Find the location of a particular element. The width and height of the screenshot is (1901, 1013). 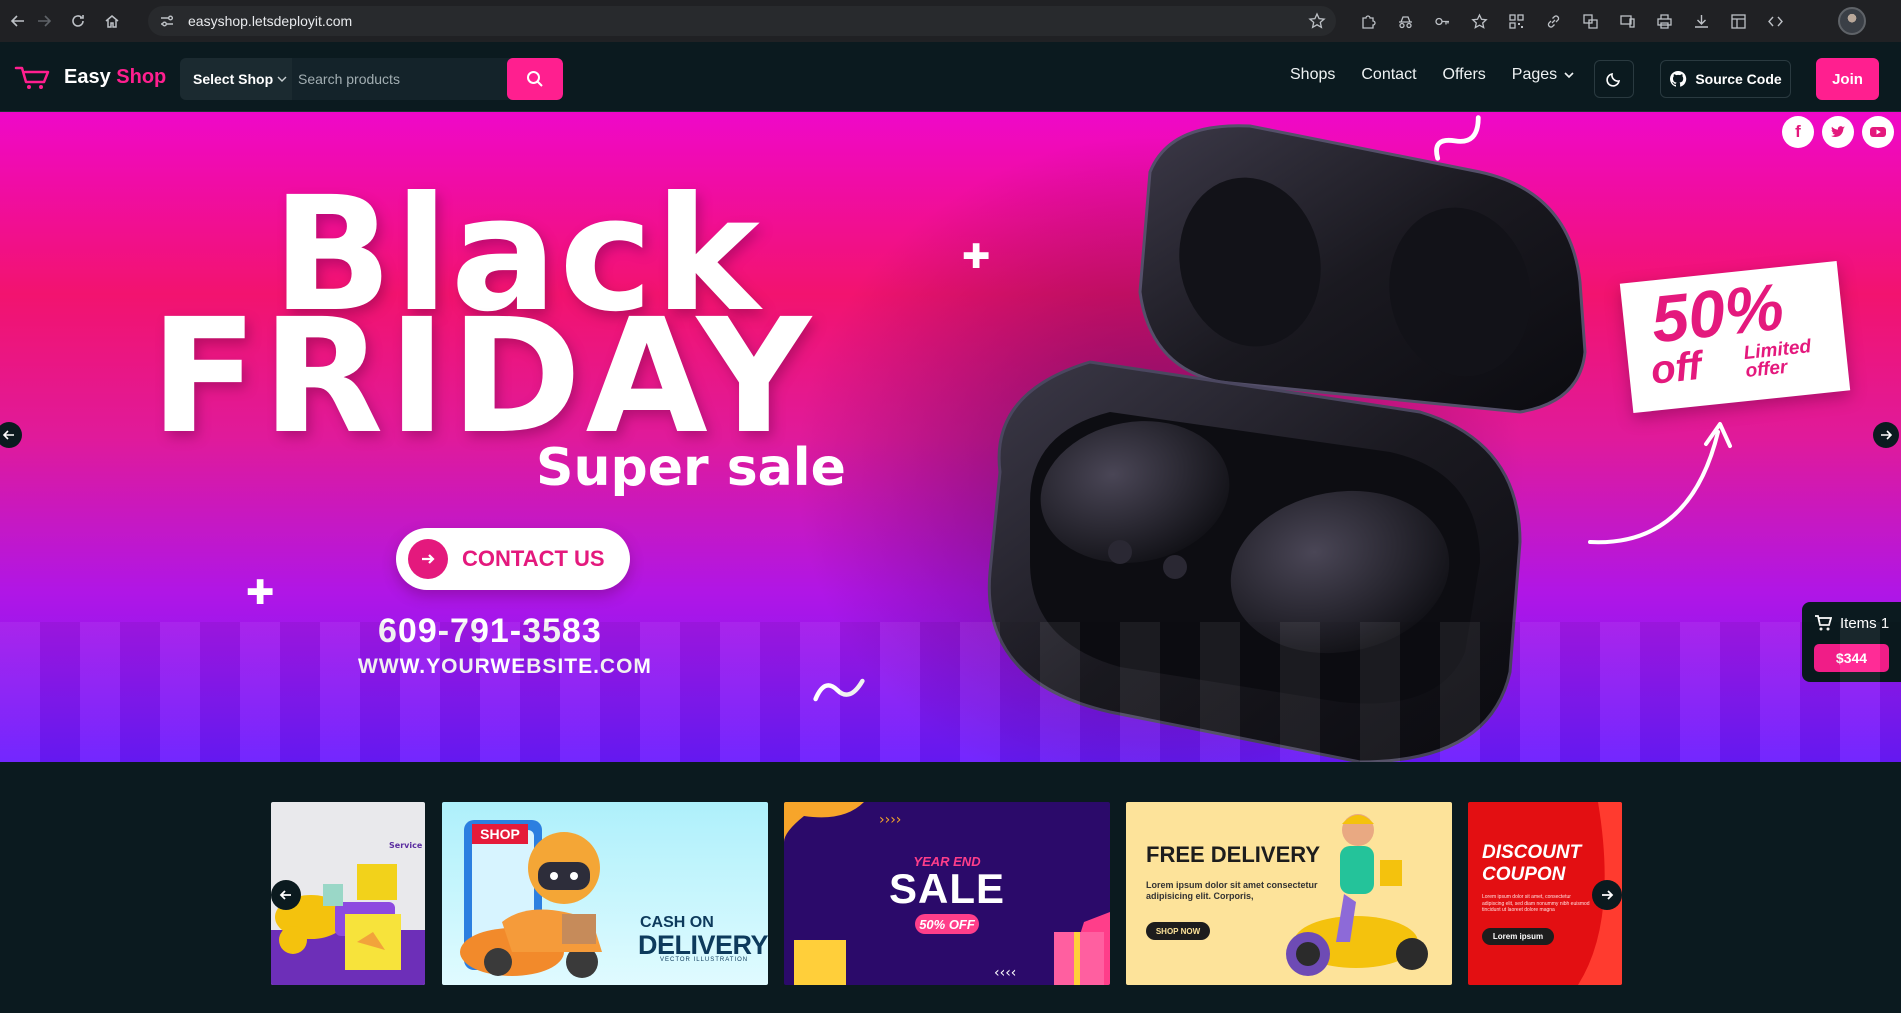

promo-card-year-end-sale: ›››› ‹‹‹‹ YEAR END SALE 50% OFF is located at coordinates (947, 893).